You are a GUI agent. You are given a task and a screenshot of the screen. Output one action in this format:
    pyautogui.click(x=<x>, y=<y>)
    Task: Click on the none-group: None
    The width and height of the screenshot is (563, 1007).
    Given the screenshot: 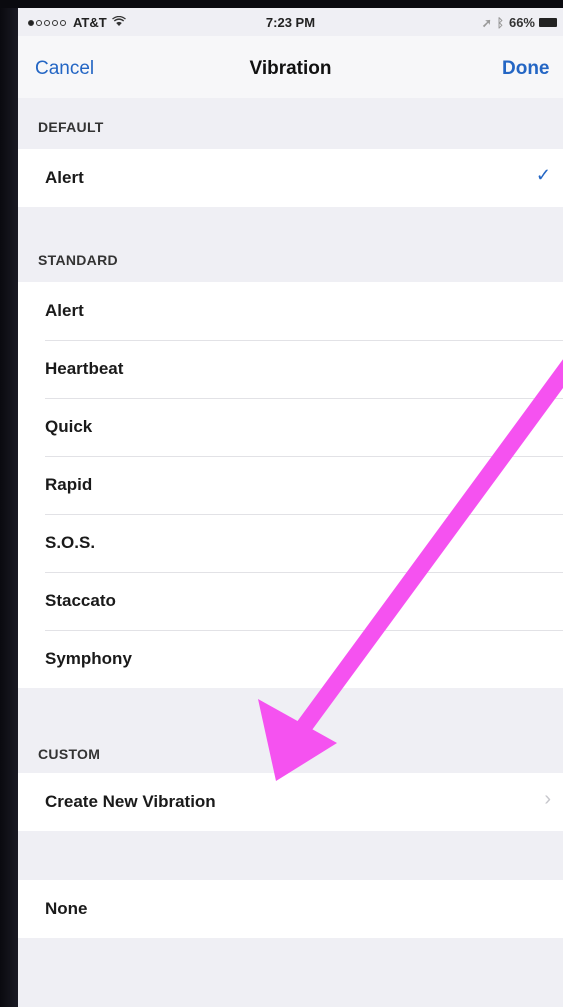 What is the action you would take?
    pyautogui.click(x=290, y=909)
    